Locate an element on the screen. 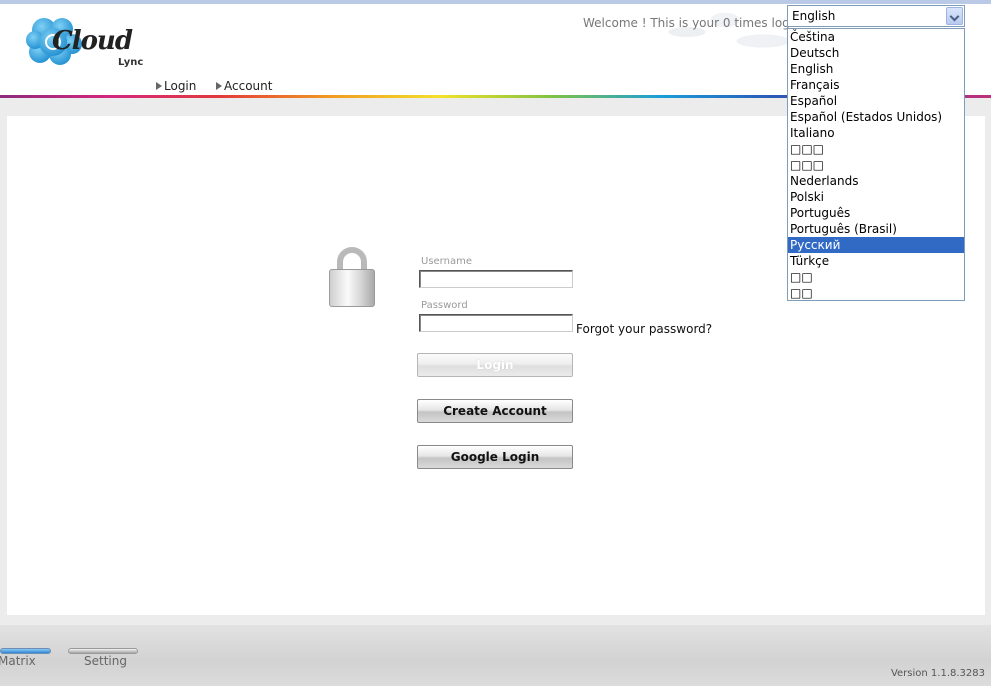  language-option: Français is located at coordinates (876, 85).